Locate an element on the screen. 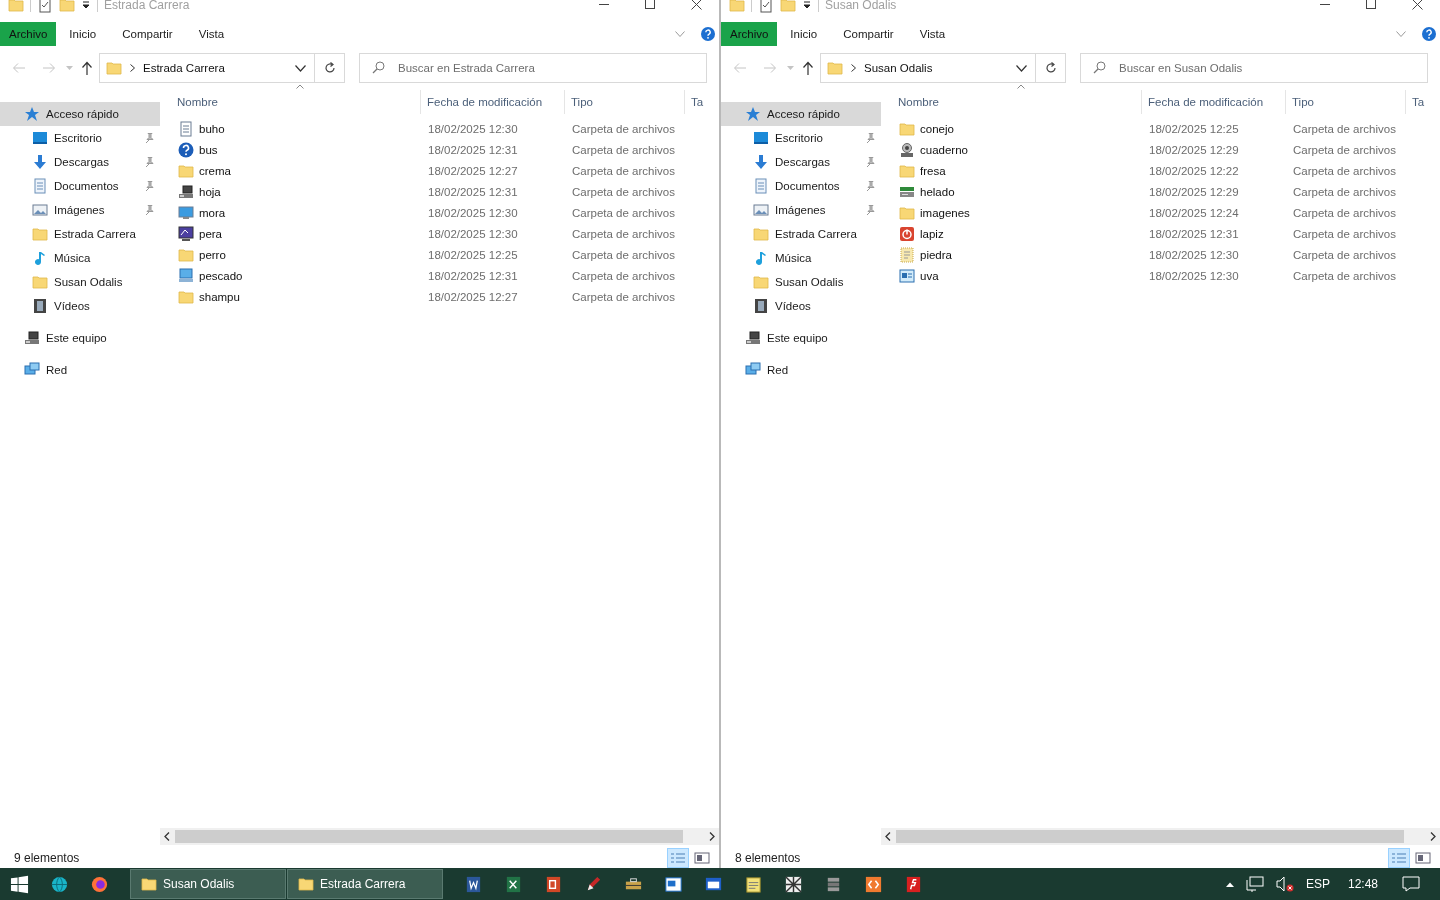 The height and width of the screenshot is (900, 1440). file-name: buho is located at coordinates (212, 128).